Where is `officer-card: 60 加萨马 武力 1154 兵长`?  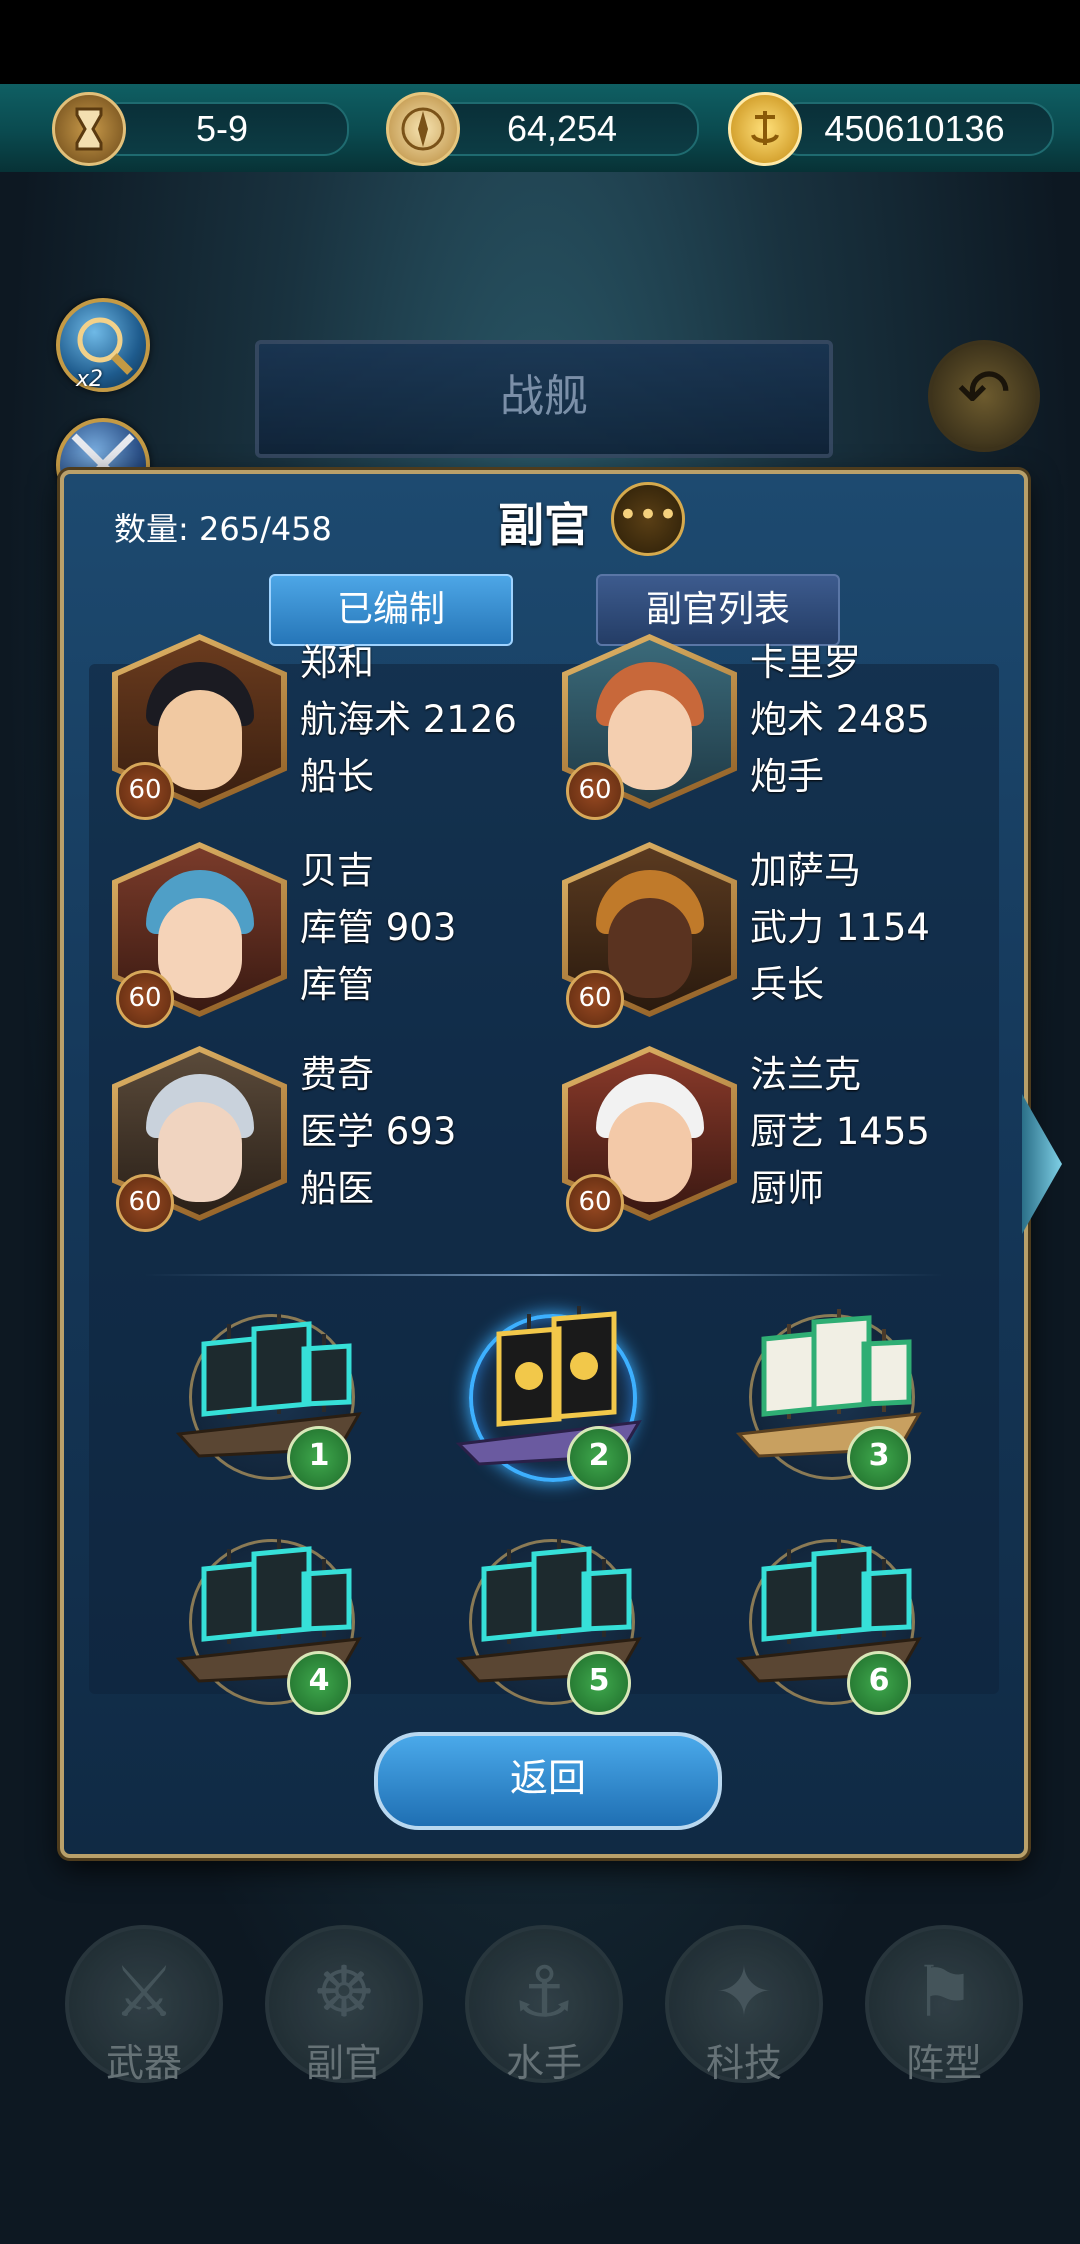
officer-card: 60 加萨马 武力 1154 兵长 is located at coordinates (782, 942).